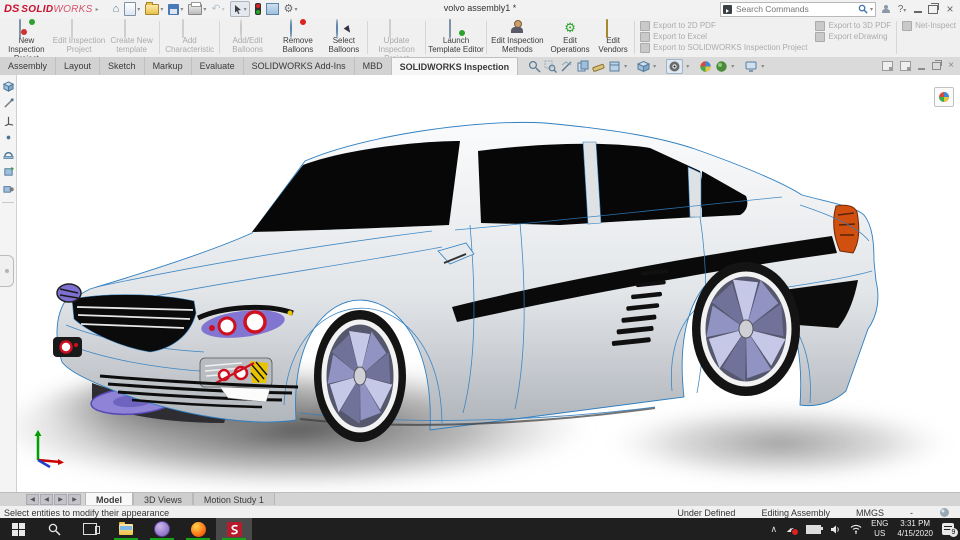  Describe the element at coordinates (911, 513) in the screenshot. I see `custom-status: -` at that location.